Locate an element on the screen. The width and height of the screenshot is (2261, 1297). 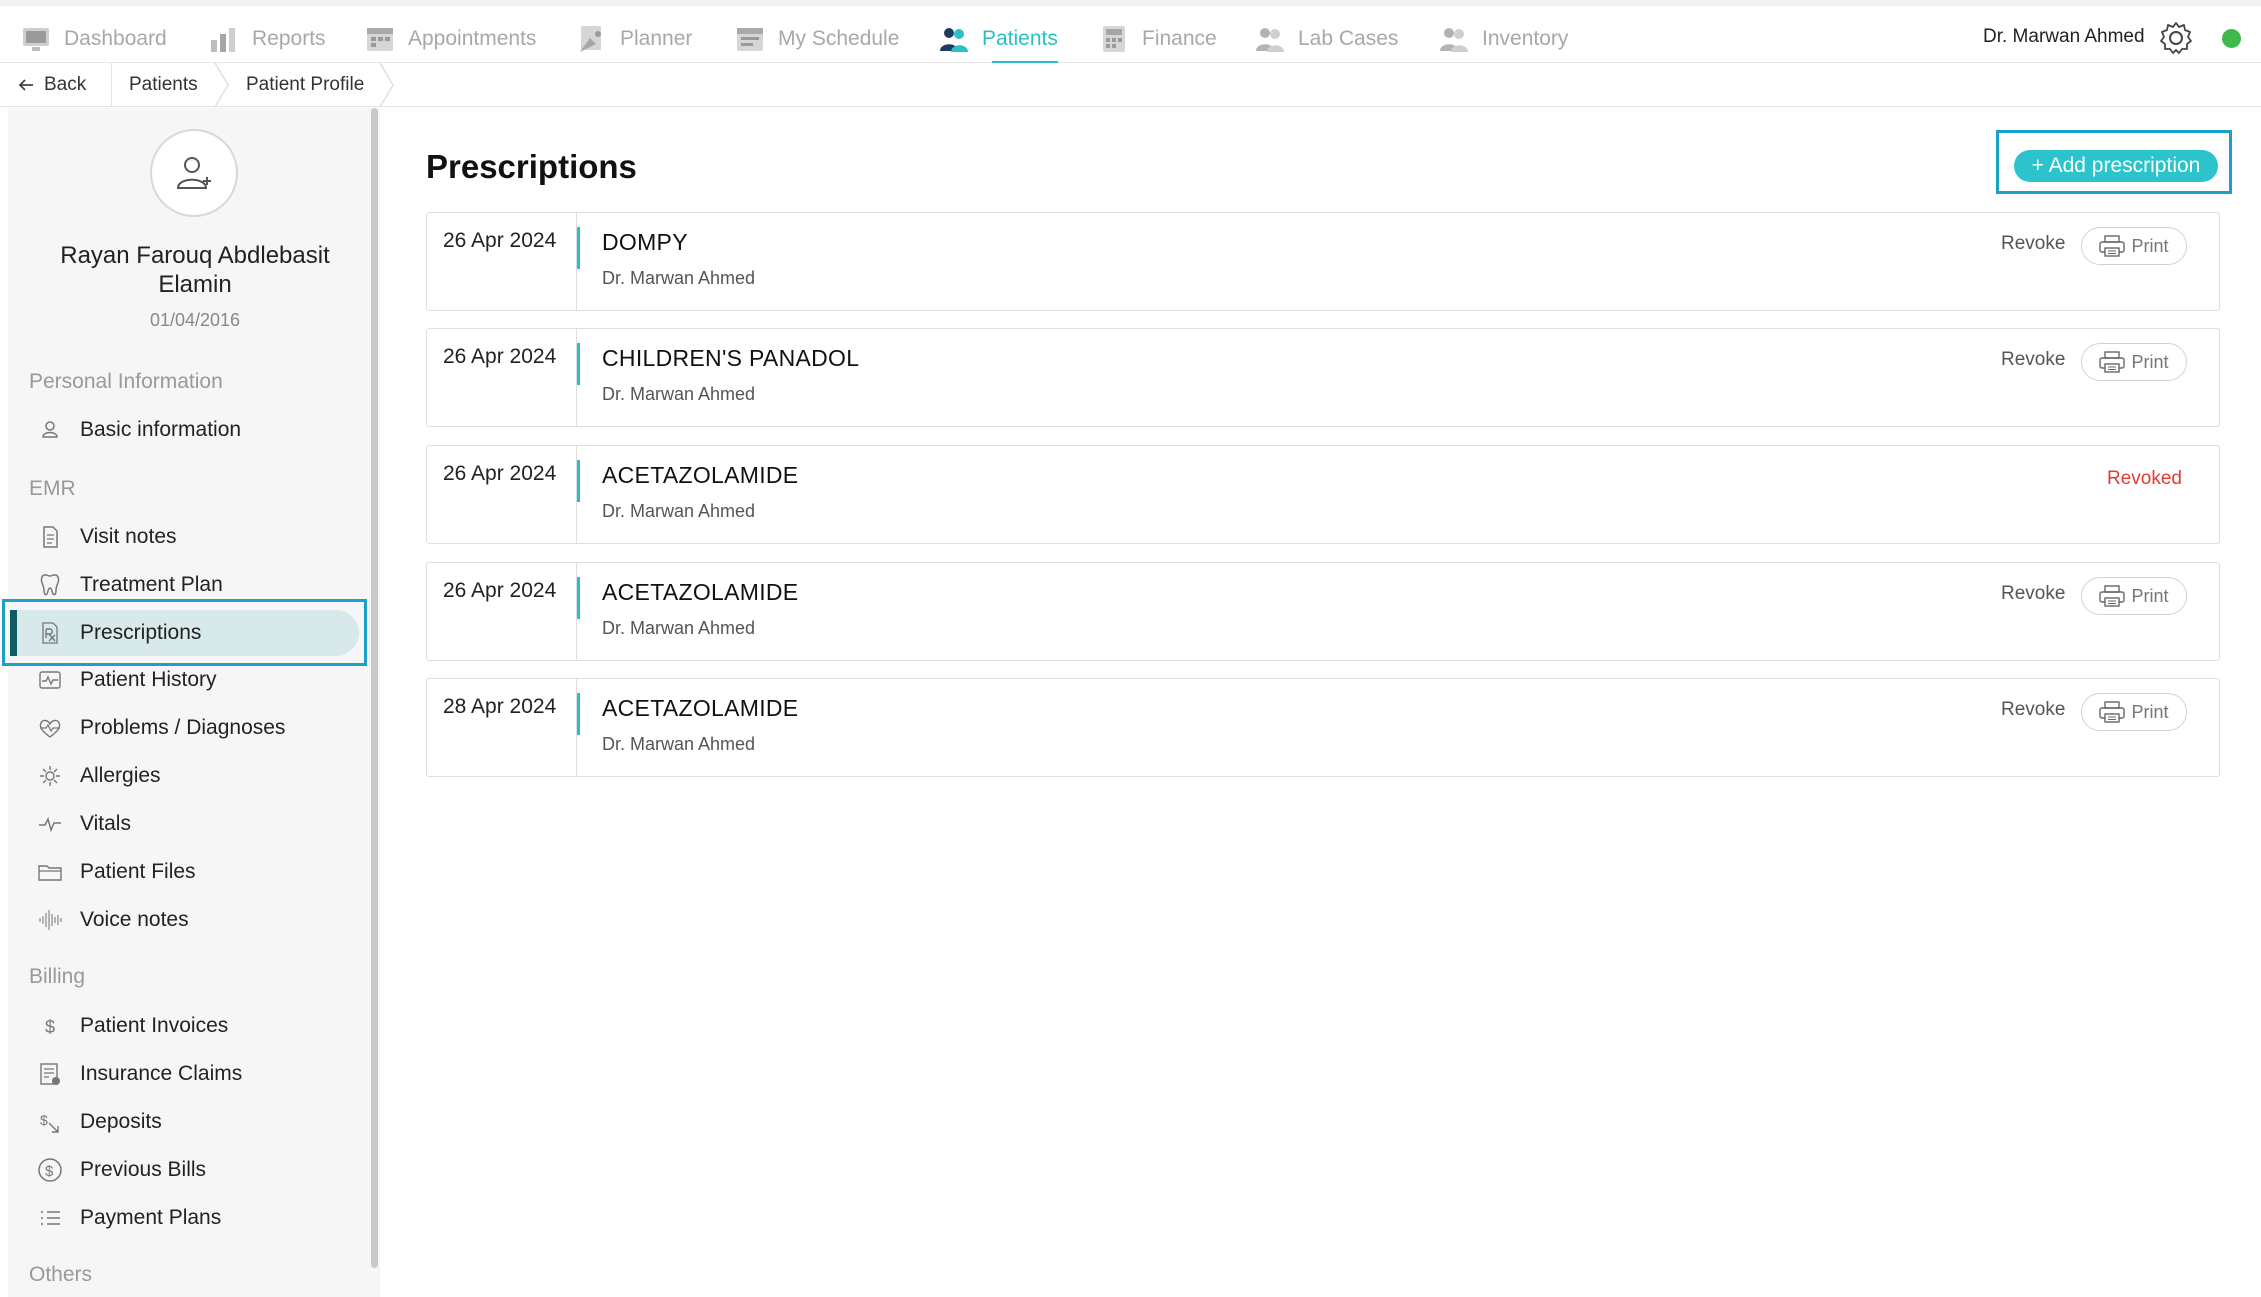
sidebar-item-basic-information: Basic information is located at coordinates (138, 430).